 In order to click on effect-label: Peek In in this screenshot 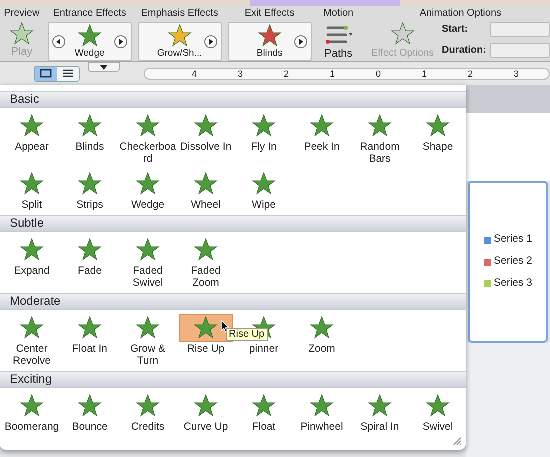, I will do `click(322, 147)`.